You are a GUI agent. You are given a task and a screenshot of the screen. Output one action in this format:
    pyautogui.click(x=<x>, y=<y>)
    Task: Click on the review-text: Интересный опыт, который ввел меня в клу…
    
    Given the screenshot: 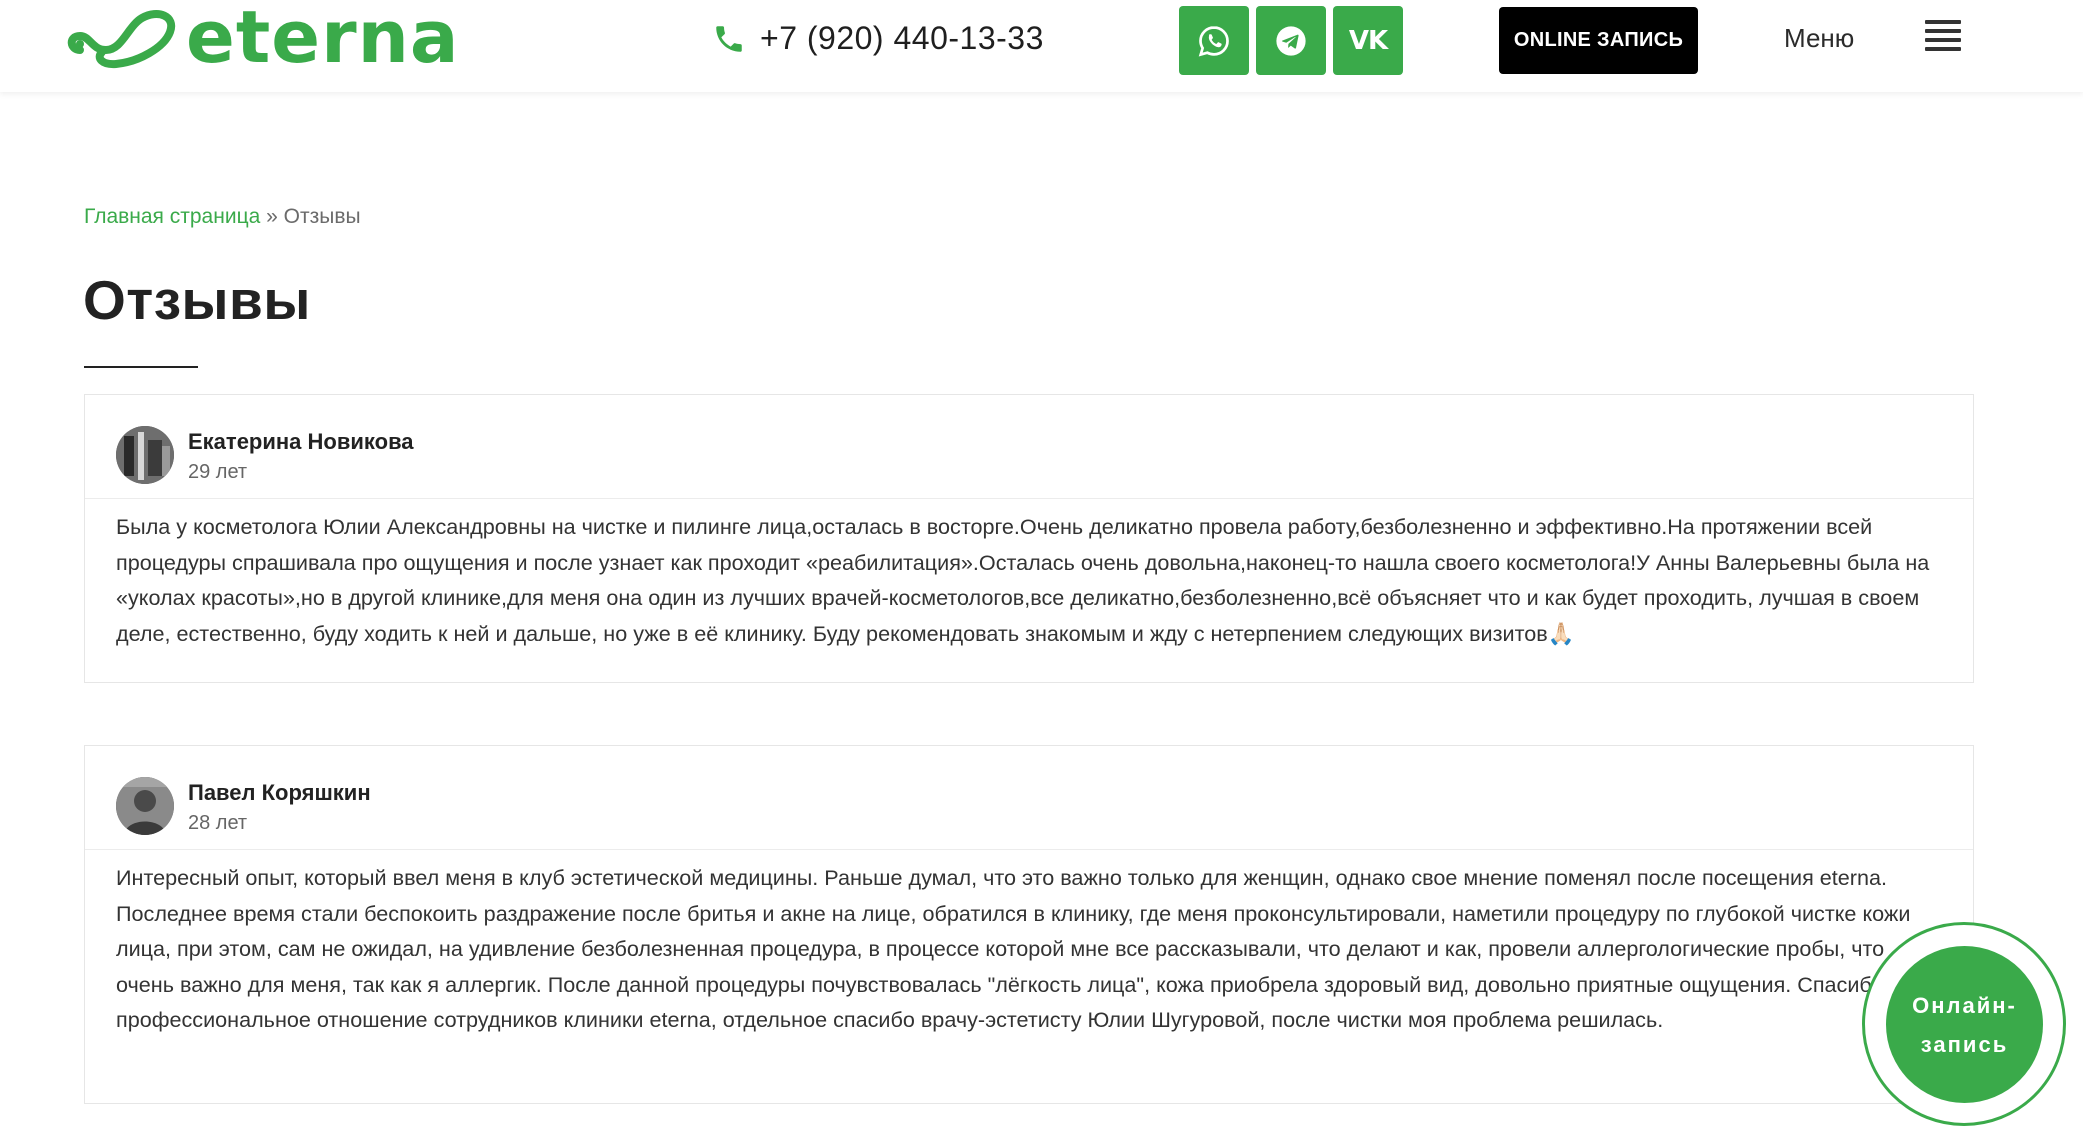 What is the action you would take?
    pyautogui.click(x=1014, y=948)
    